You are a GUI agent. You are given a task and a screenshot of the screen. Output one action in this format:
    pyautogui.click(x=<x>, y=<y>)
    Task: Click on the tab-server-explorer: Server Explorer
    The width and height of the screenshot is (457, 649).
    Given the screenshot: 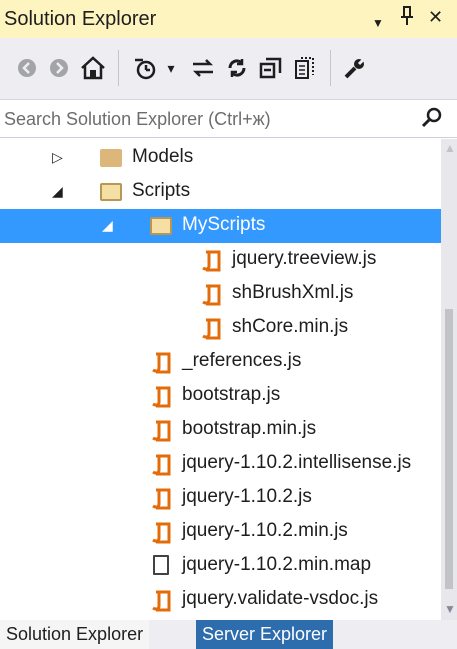 What is the action you would take?
    pyautogui.click(x=265, y=634)
    